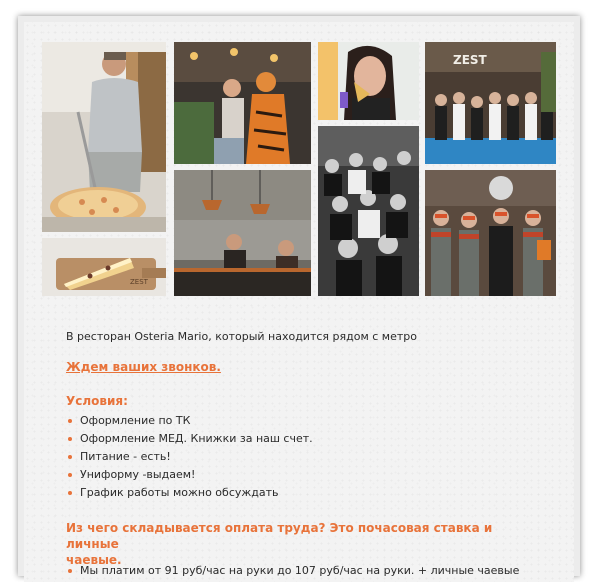 This screenshot has width=600, height=582. I want to click on list-item: Униформу -выдаем!, so click(189, 475).